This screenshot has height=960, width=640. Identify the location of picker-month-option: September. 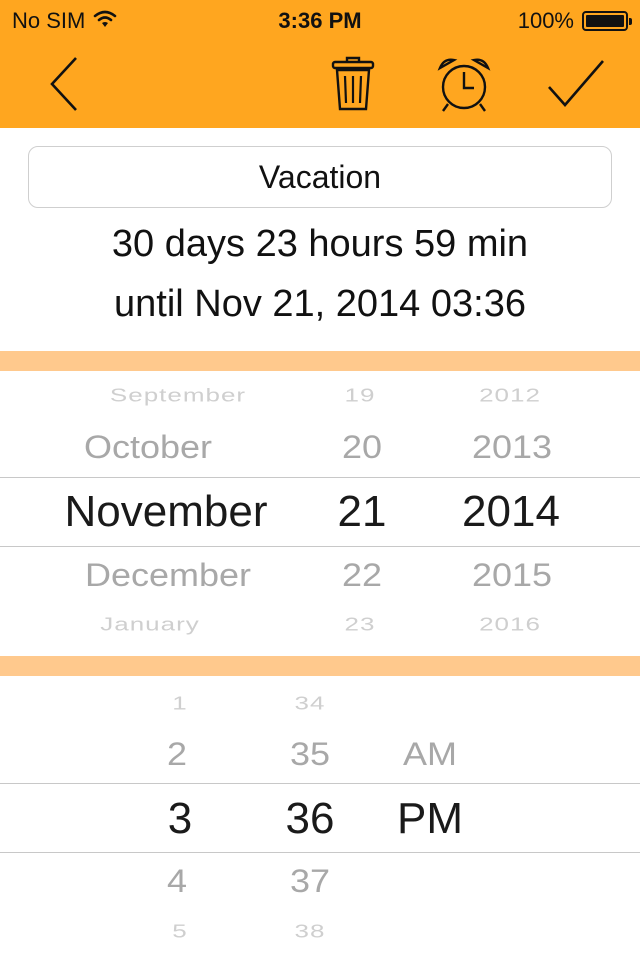
(178, 395).